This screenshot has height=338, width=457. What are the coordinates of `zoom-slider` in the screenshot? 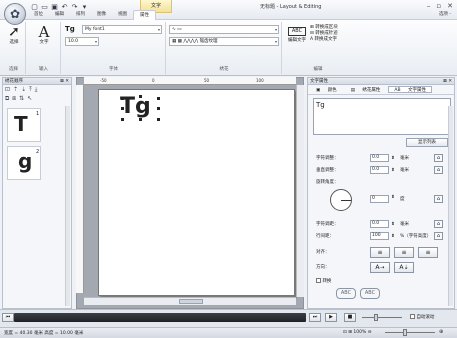 It's located at (410, 332).